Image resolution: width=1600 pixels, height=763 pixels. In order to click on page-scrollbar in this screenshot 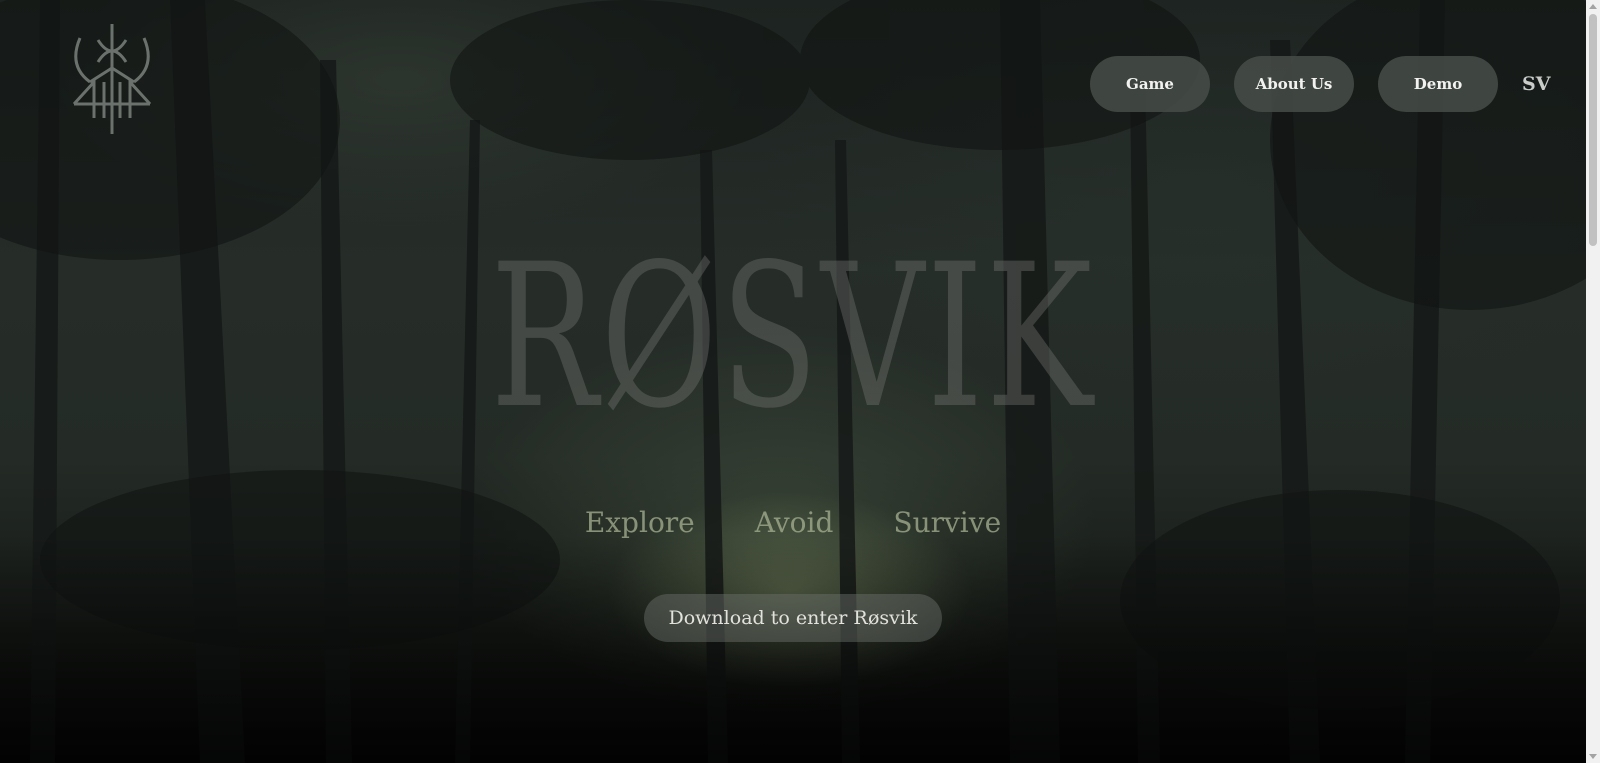, I will do `click(1593, 381)`.